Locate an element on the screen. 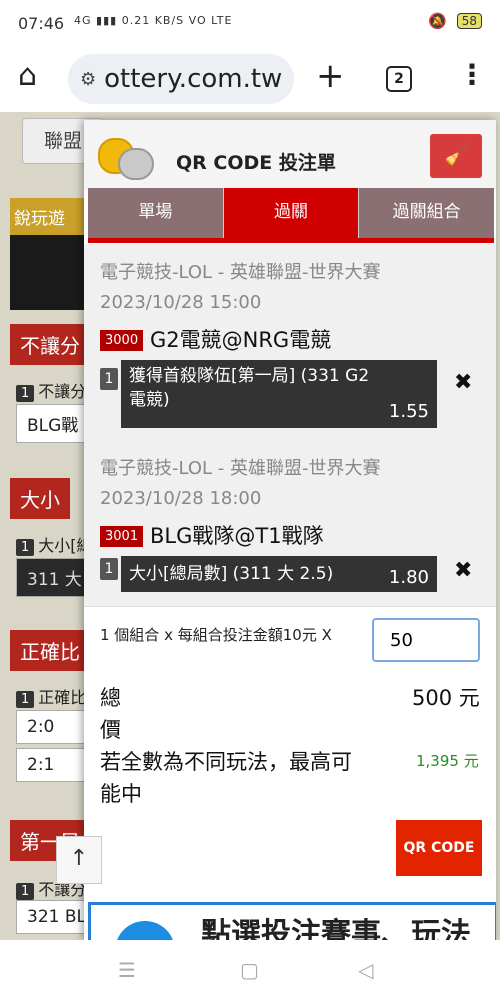  bg-score-label: 1 正確比 is located at coordinates (51, 696).